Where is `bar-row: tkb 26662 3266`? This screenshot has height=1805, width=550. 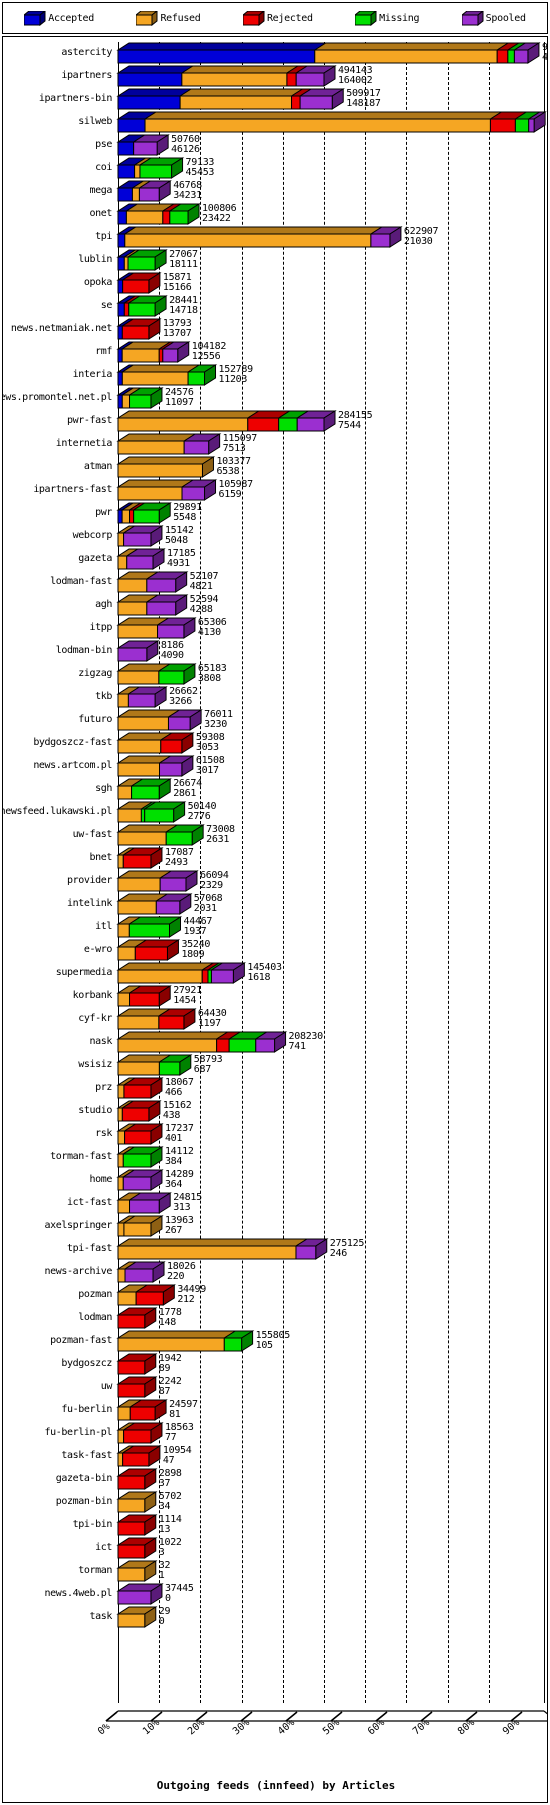
bar-row: tkb 26662 3266 is located at coordinates (275, 697).